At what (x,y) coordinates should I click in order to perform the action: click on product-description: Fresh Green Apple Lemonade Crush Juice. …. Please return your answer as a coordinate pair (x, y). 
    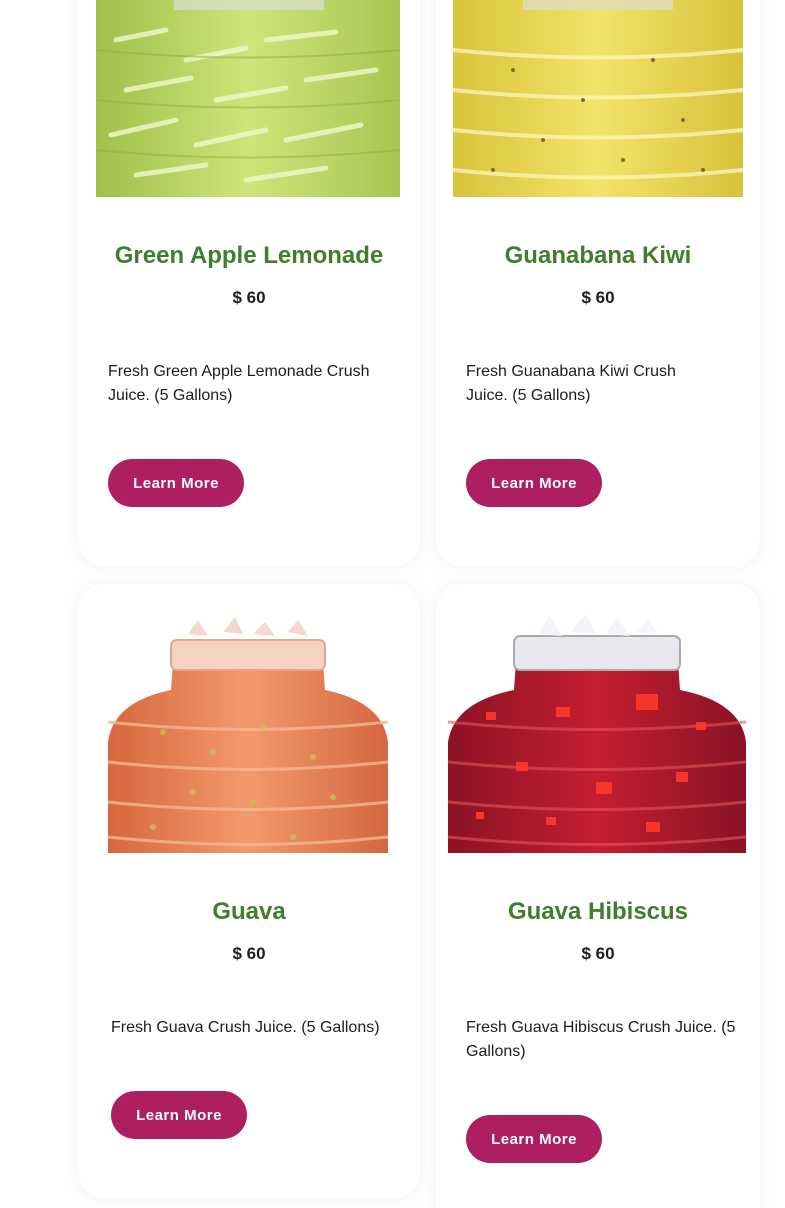
    Looking at the image, I should click on (239, 383).